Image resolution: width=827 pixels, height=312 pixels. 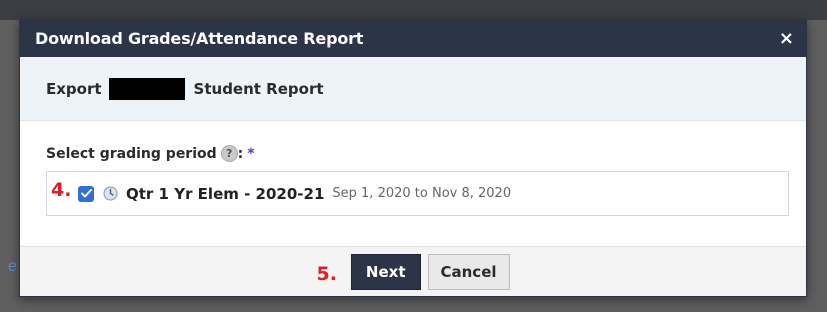 What do you see at coordinates (326, 273) in the screenshot?
I see `step-5-annotation: 5.` at bounding box center [326, 273].